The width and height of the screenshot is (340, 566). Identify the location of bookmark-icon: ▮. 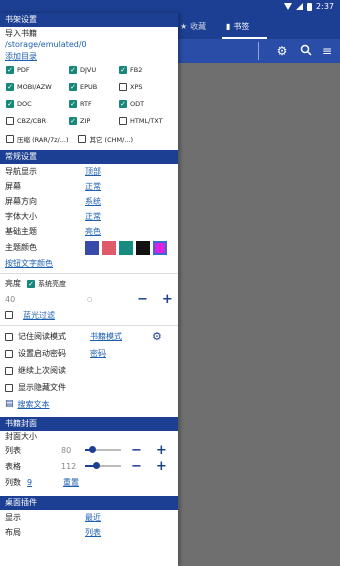
(228, 26).